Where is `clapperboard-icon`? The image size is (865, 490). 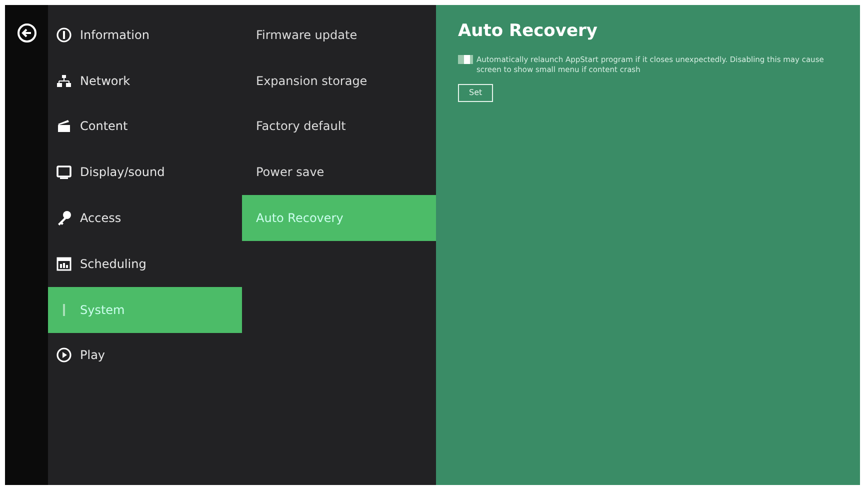
clapperboard-icon is located at coordinates (64, 126).